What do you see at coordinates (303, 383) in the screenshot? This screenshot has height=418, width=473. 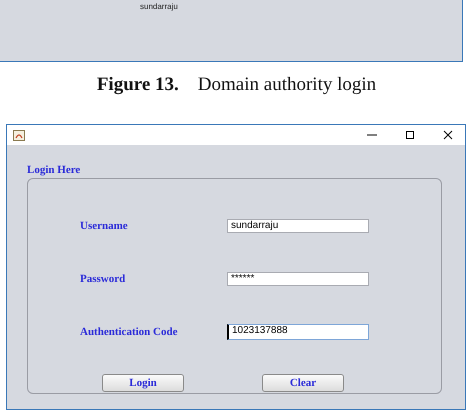 I see `action-button: Clear` at bounding box center [303, 383].